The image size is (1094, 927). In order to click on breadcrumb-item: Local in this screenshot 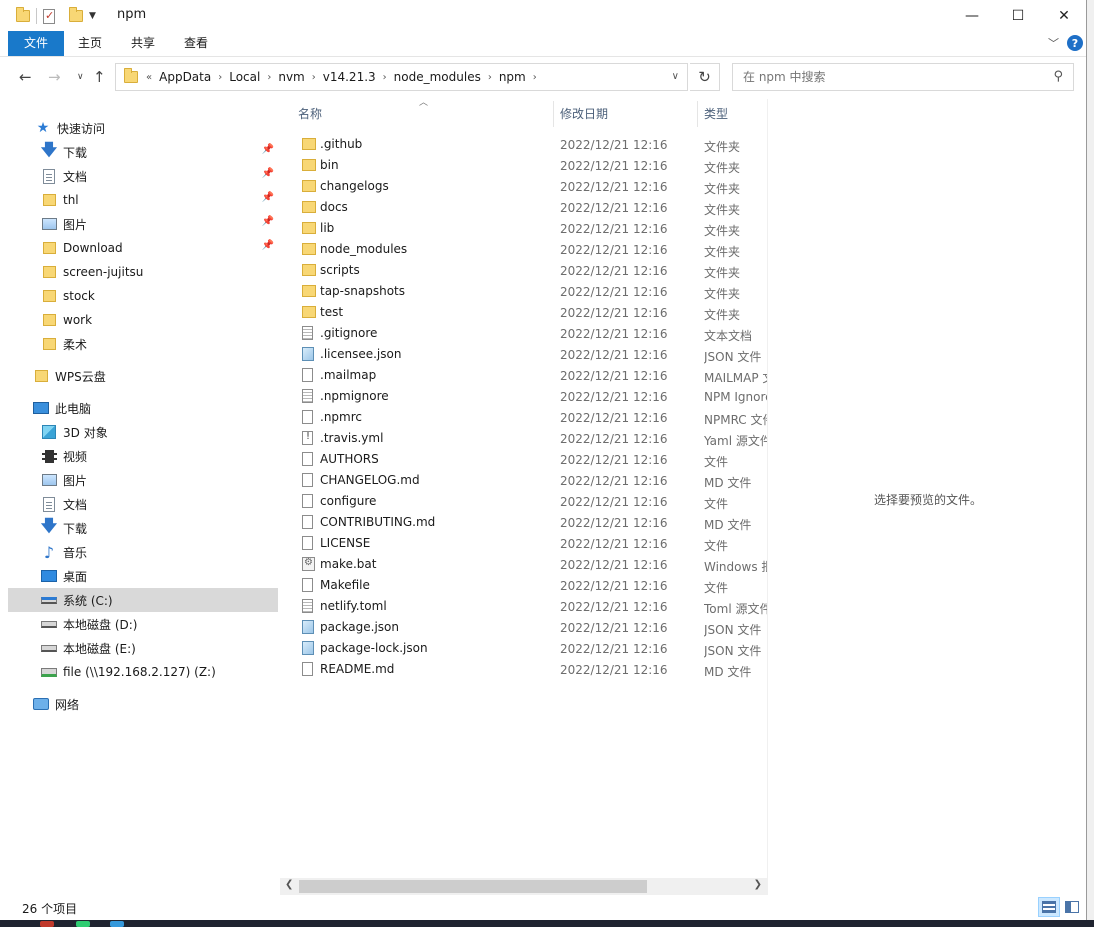, I will do `click(244, 77)`.